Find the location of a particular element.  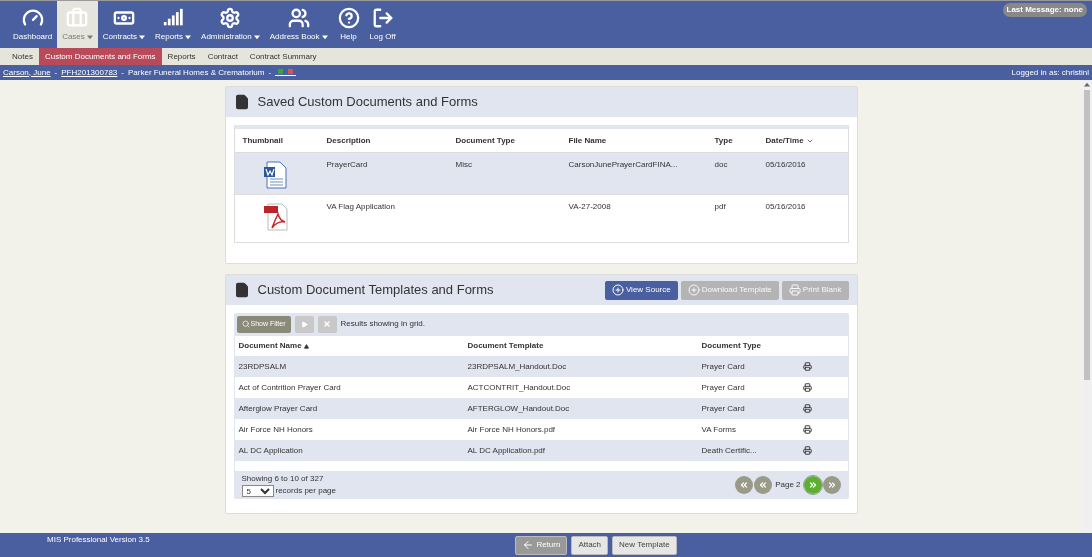

sub-tab: Contract is located at coordinates (222, 56).